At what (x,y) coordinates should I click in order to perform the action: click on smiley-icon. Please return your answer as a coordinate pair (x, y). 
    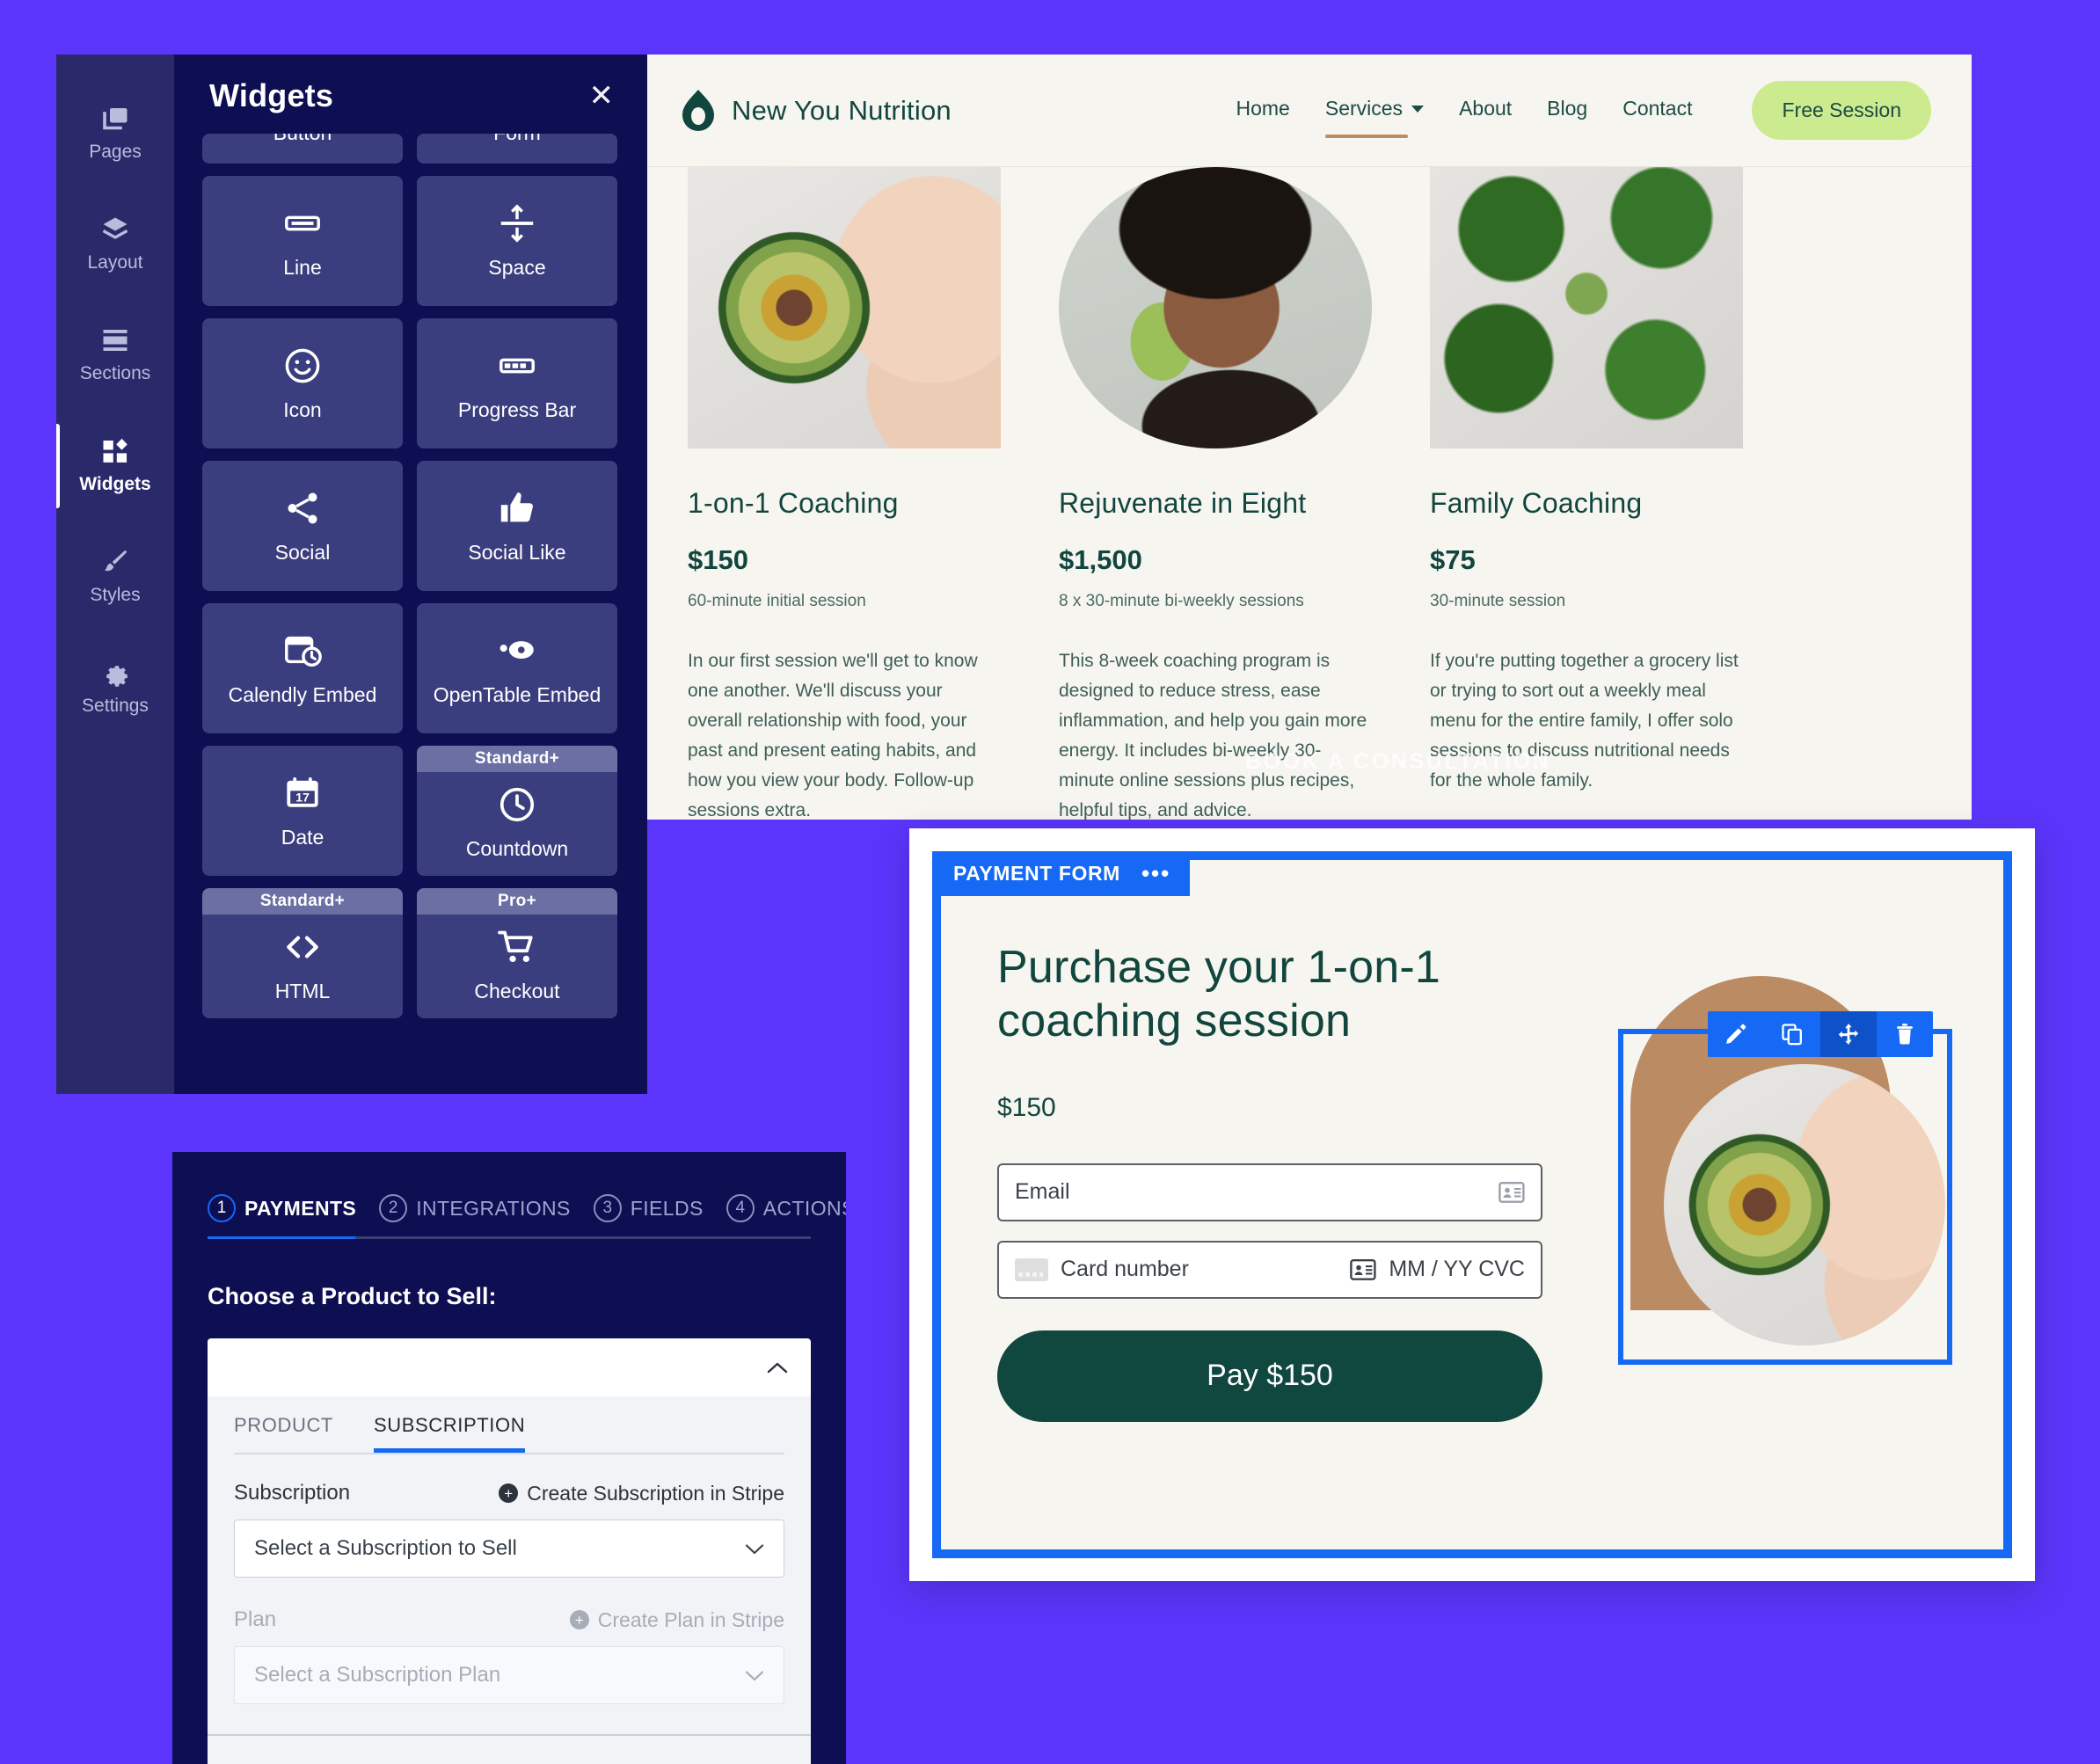
    Looking at the image, I should click on (303, 366).